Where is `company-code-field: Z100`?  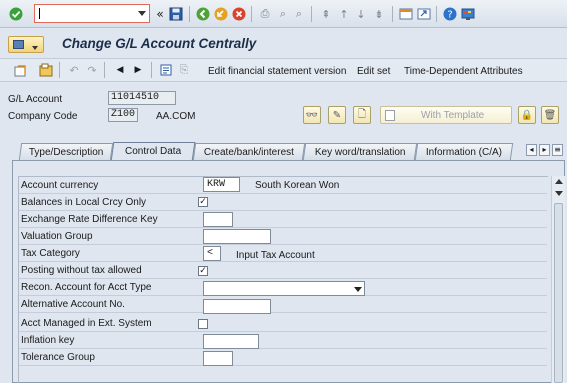 company-code-field: Z100 is located at coordinates (123, 115).